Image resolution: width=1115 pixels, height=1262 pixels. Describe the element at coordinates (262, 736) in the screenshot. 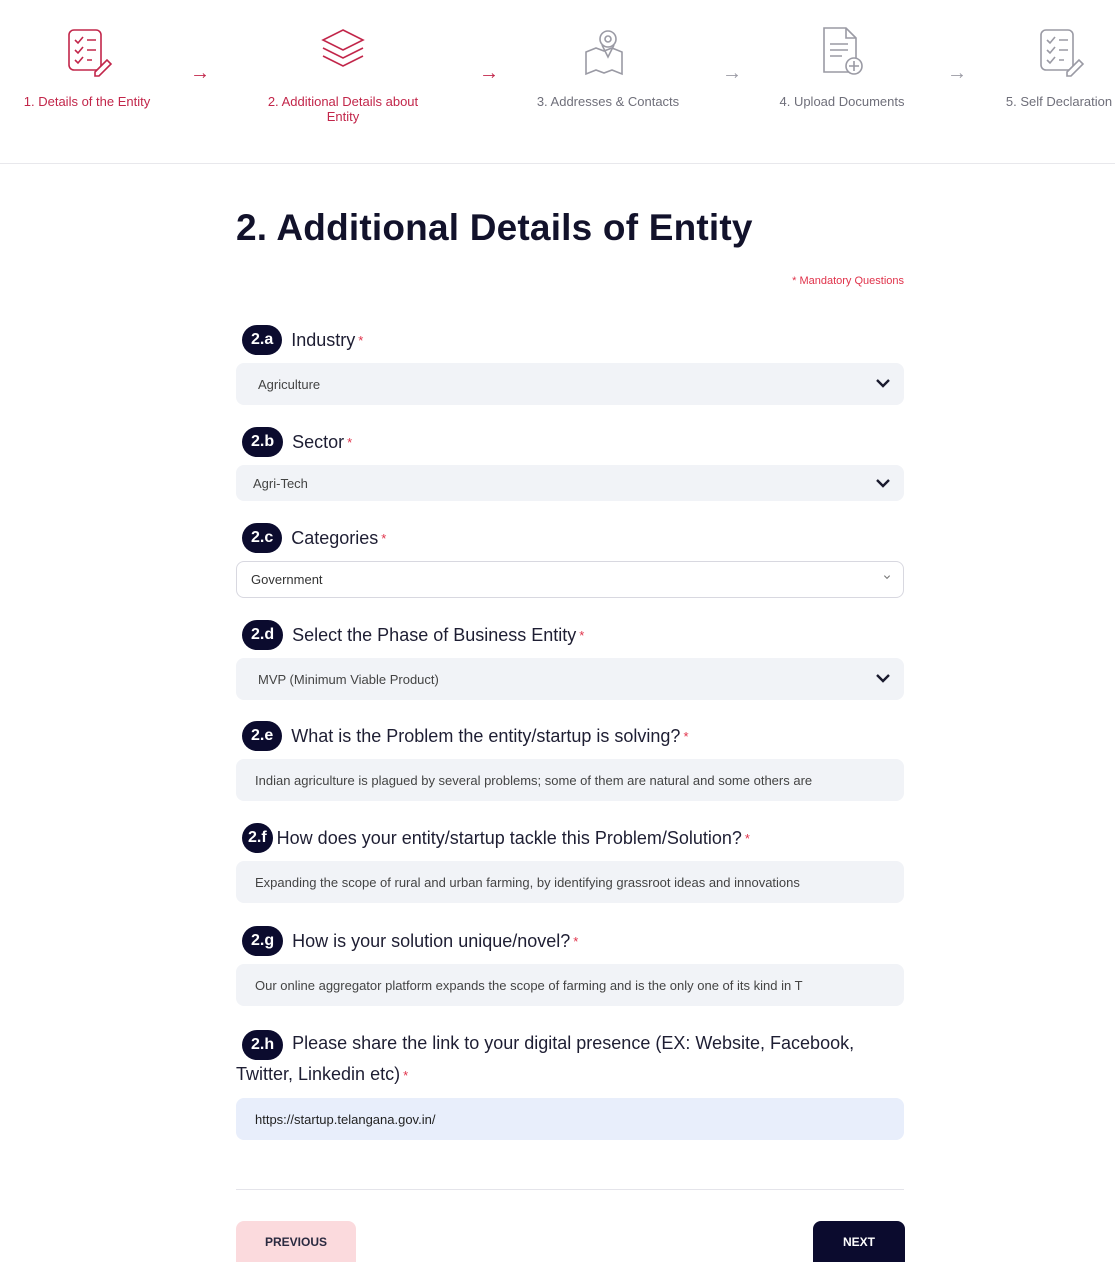

I see `question-badge: 2.e` at that location.